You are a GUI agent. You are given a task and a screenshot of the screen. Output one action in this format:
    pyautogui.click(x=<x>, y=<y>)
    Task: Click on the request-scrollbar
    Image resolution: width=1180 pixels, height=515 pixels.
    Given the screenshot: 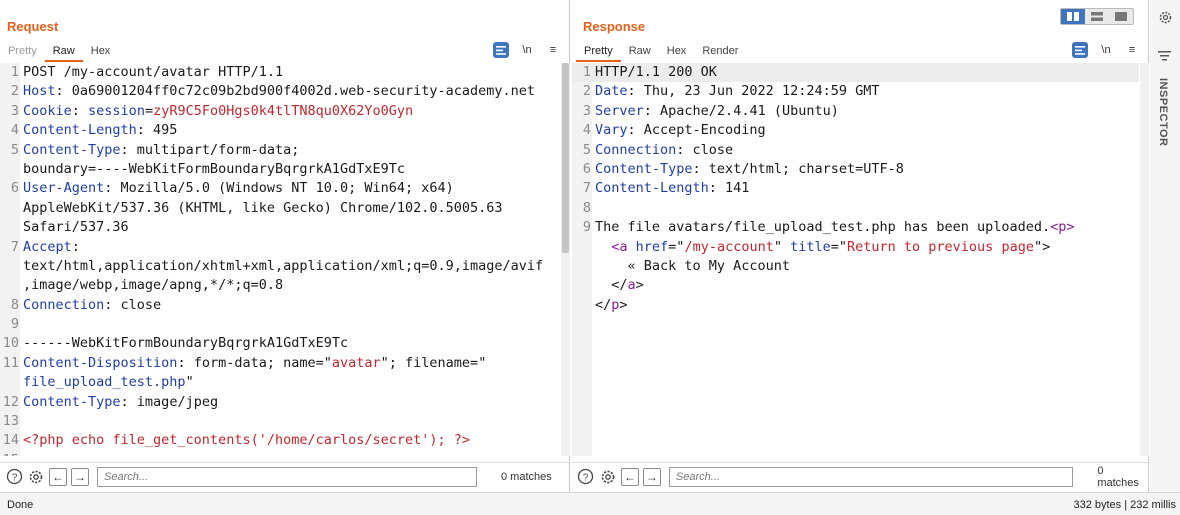 What is the action you would take?
    pyautogui.click(x=565, y=259)
    